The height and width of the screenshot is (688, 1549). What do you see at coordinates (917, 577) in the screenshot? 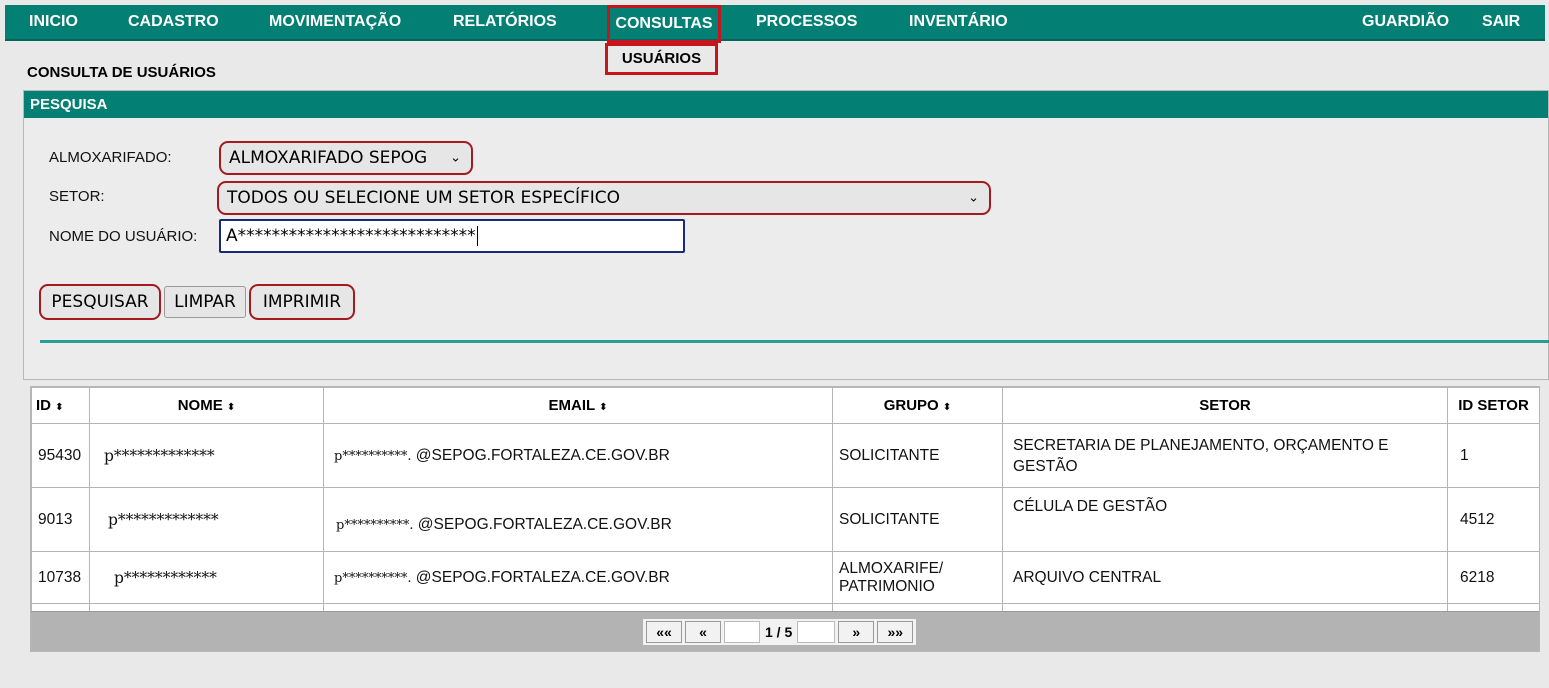
I see `cell-grupo: ALMOXARIFE/ PATRIMONIO` at bounding box center [917, 577].